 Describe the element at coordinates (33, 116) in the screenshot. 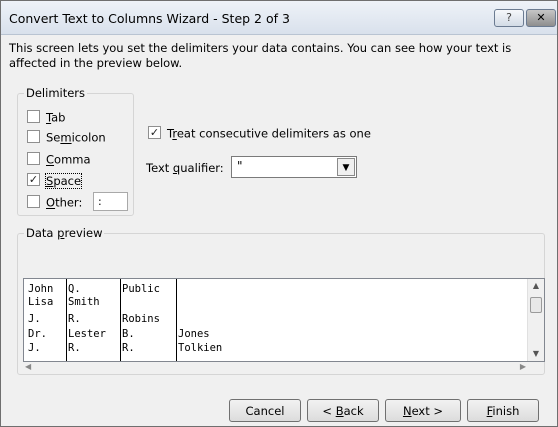

I see `tab-checkbox-box` at that location.